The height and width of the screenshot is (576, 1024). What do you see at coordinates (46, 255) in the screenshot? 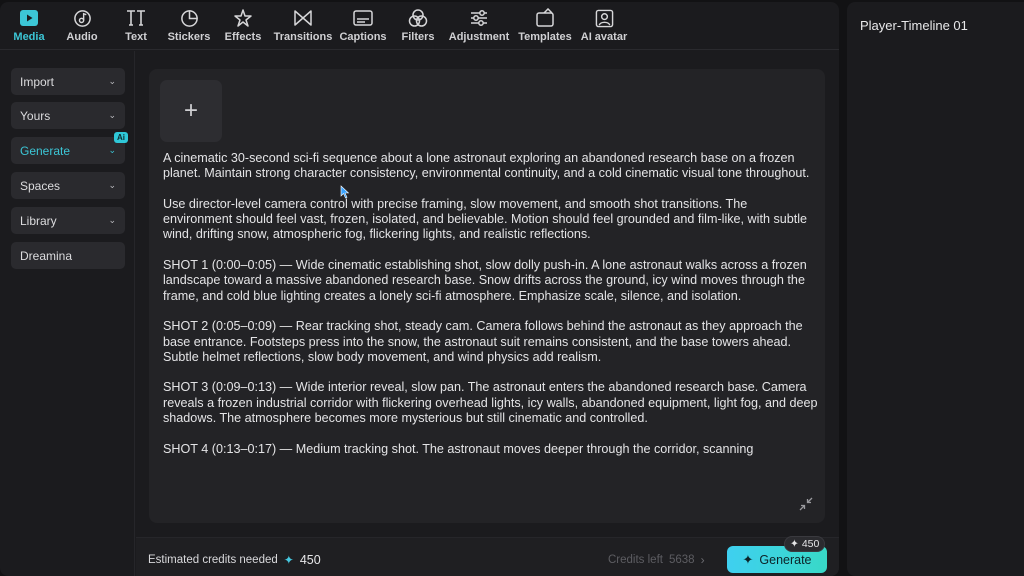
I see `sidebar-item-label: Dreamina` at bounding box center [46, 255].